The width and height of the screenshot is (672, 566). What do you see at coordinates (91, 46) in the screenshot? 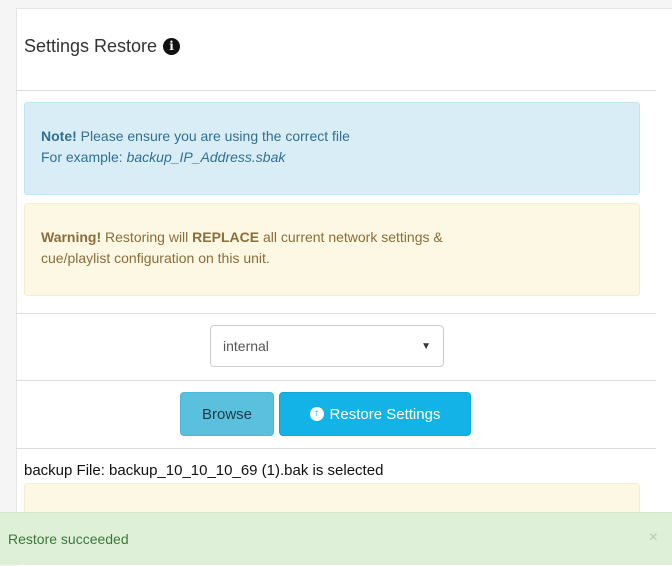
I see `panel-title-text: Settings Restore` at bounding box center [91, 46].